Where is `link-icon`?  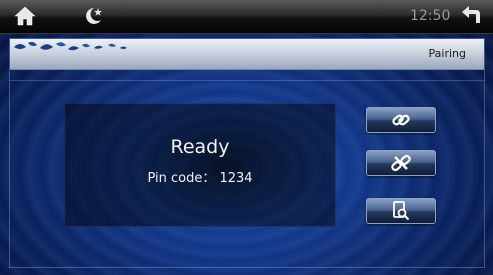
link-icon is located at coordinates (401, 120).